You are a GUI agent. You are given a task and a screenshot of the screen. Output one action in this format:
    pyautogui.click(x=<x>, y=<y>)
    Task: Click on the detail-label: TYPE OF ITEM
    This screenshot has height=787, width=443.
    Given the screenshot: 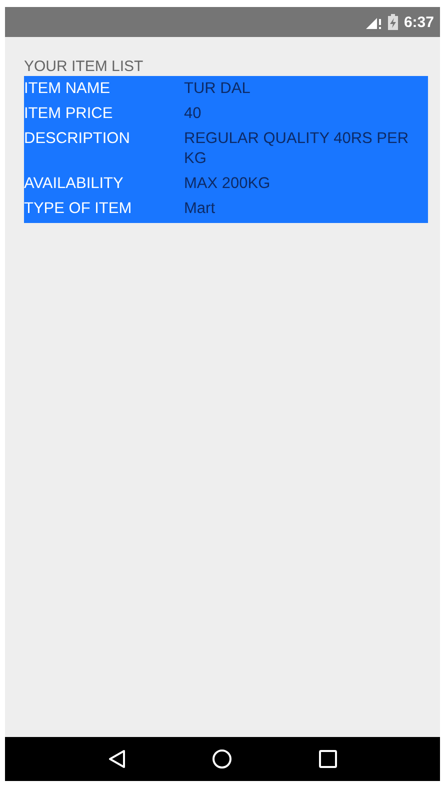 What is the action you would take?
    pyautogui.click(x=78, y=209)
    